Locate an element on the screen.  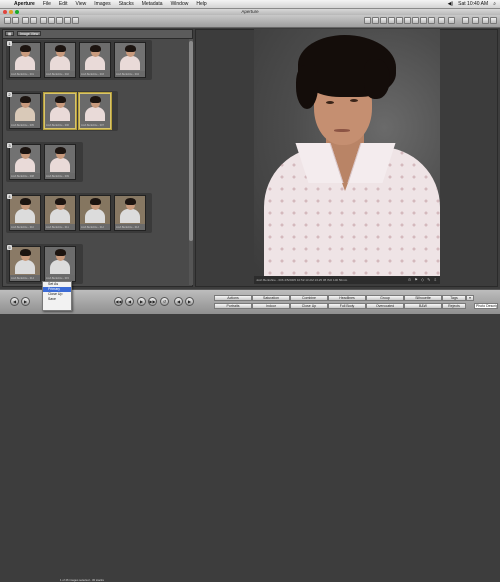
image-thumbnail: Josh Berkshire - 012 is located at coordinates (95, 213).